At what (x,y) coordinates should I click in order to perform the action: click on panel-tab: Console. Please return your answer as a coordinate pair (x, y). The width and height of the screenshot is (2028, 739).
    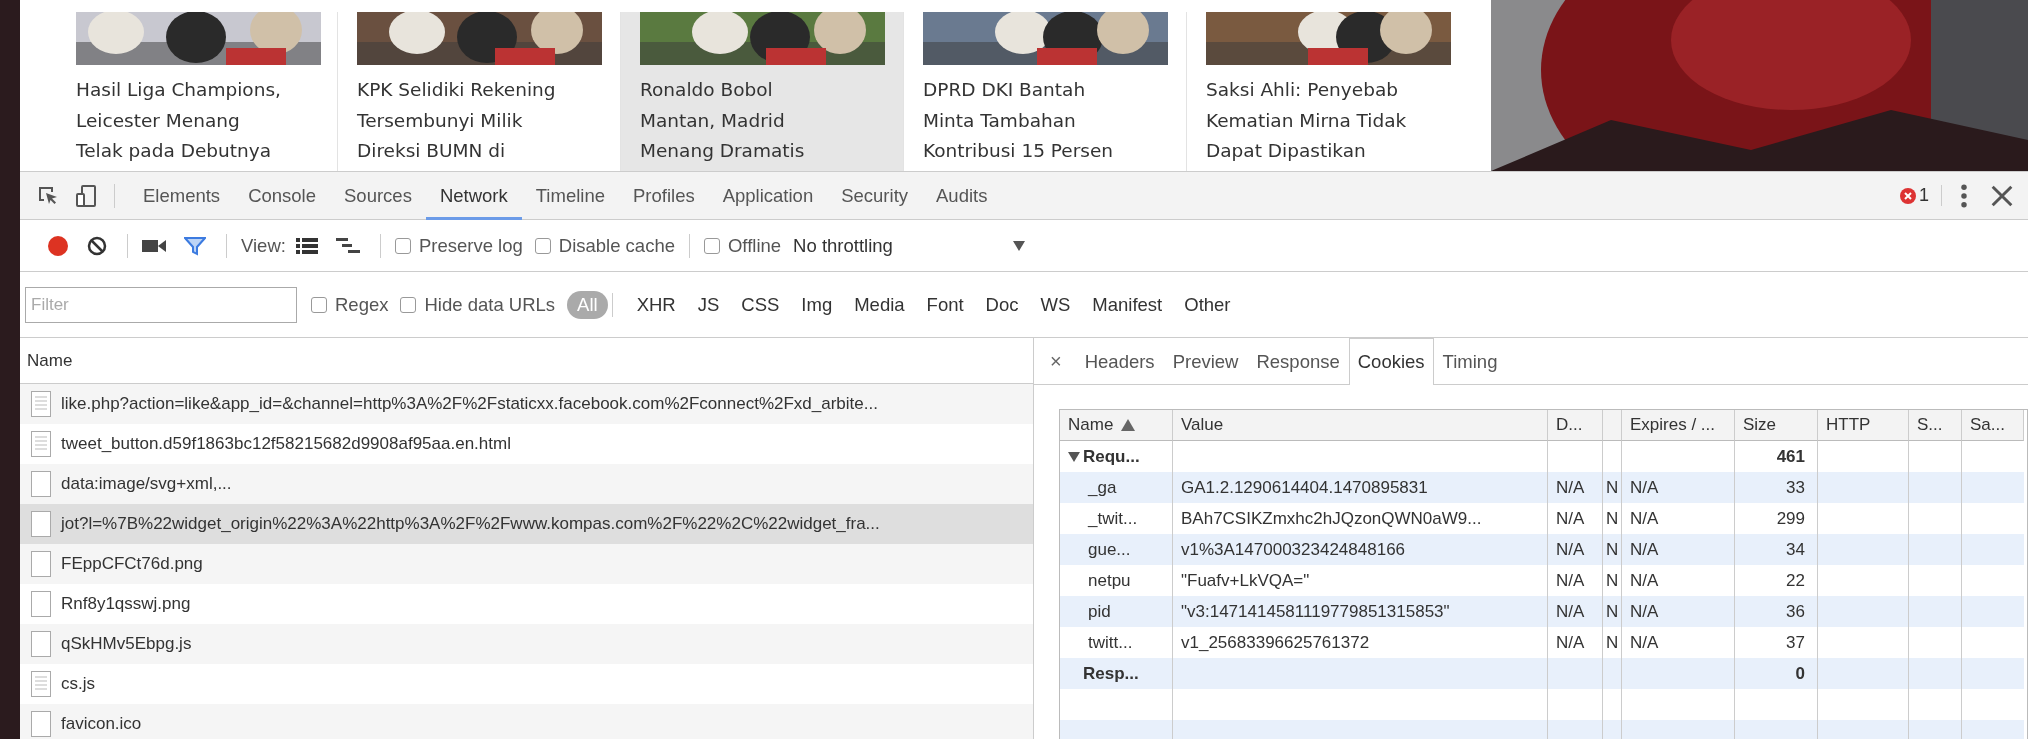
    Looking at the image, I should click on (282, 195).